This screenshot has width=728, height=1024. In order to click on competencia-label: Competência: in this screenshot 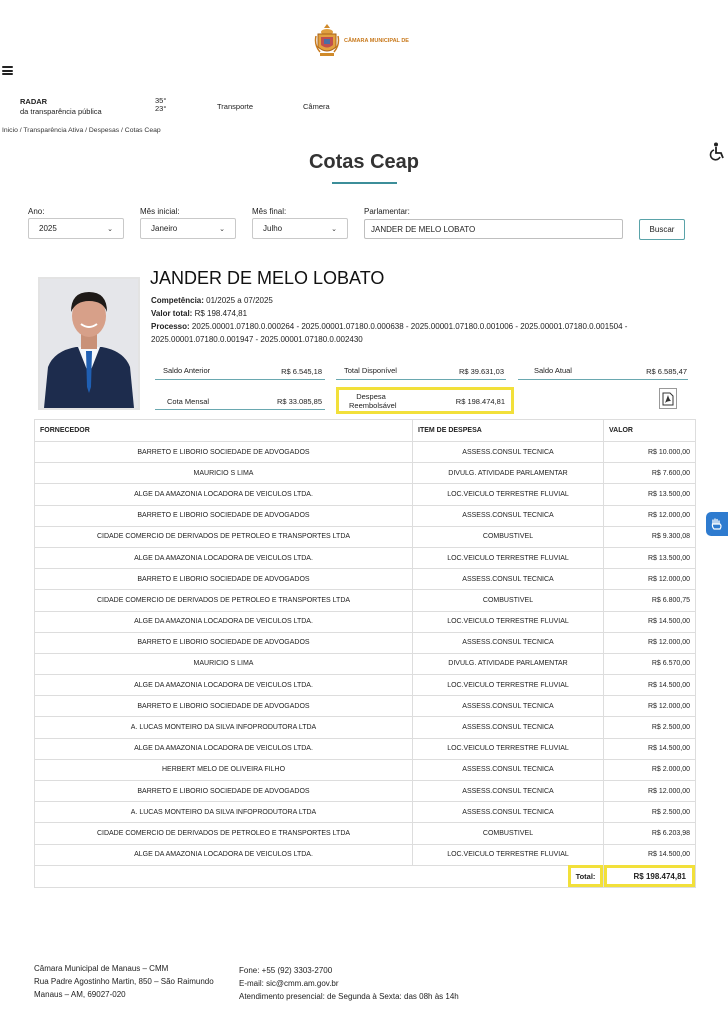, I will do `click(177, 300)`.